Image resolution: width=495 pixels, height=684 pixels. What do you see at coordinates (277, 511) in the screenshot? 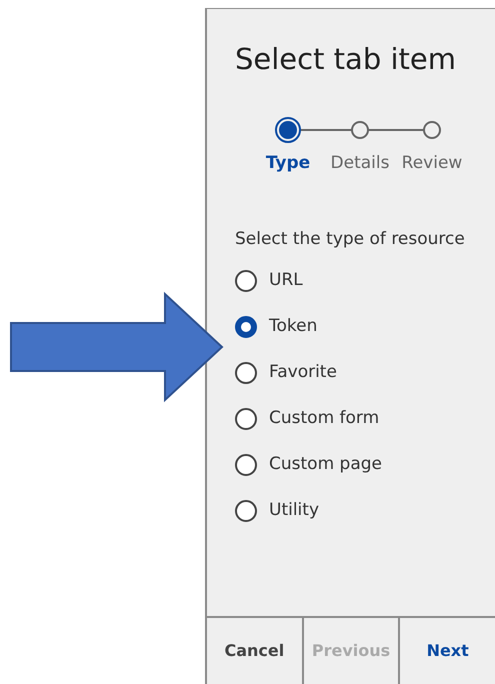
I see `radio-option: Utility` at bounding box center [277, 511].